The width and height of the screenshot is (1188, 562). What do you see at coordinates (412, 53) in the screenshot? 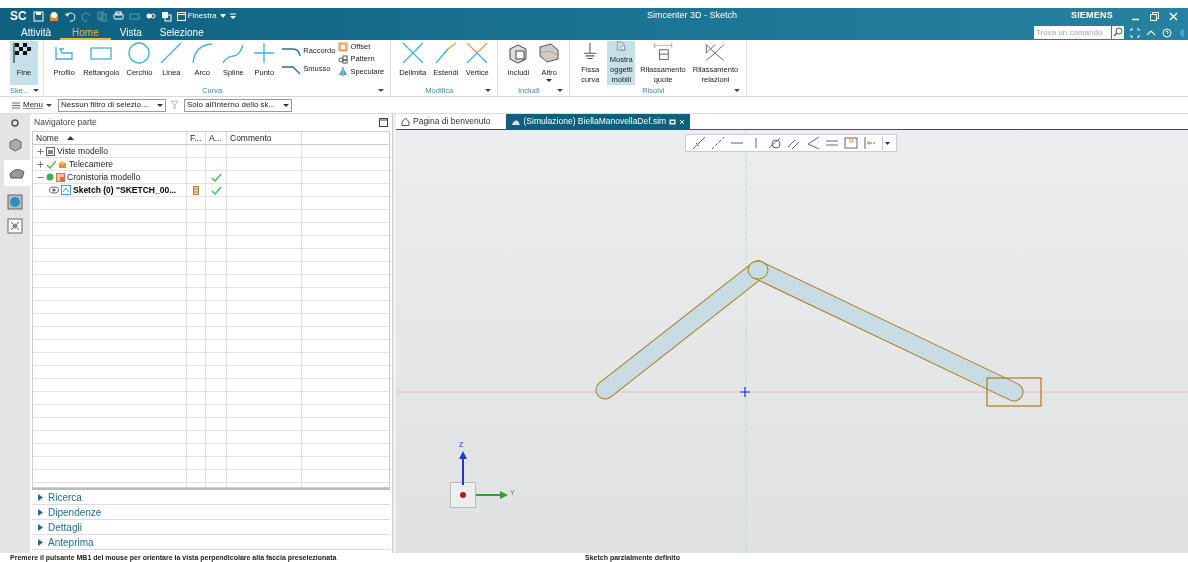
I see `trim-icon` at bounding box center [412, 53].